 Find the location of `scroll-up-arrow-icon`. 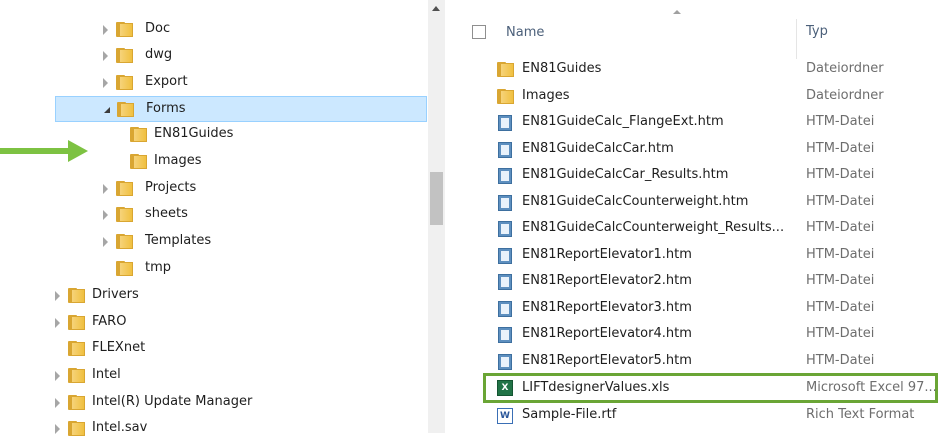

scroll-up-arrow-icon is located at coordinates (436, 8).